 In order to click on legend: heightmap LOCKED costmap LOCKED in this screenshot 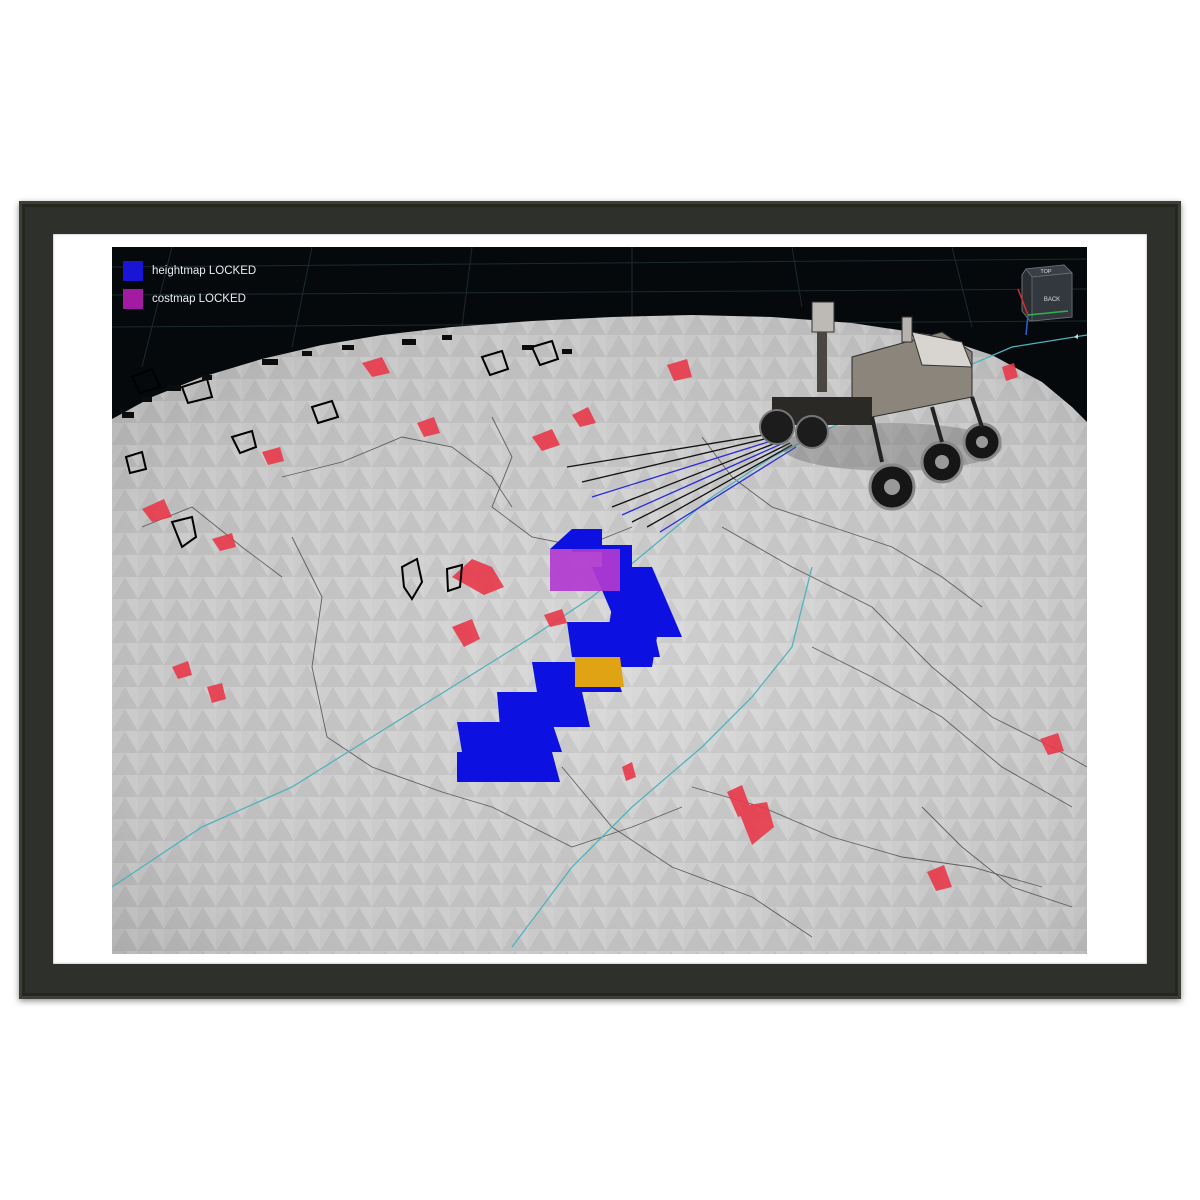, I will do `click(189, 289)`.